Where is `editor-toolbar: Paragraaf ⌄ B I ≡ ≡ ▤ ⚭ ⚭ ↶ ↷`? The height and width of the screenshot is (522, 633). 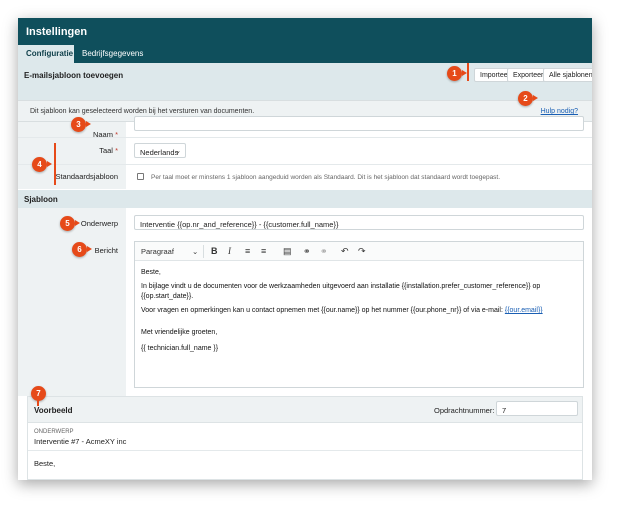 editor-toolbar: Paragraaf ⌄ B I ≡ ≡ ▤ ⚭ ⚭ ↶ ↷ is located at coordinates (359, 251).